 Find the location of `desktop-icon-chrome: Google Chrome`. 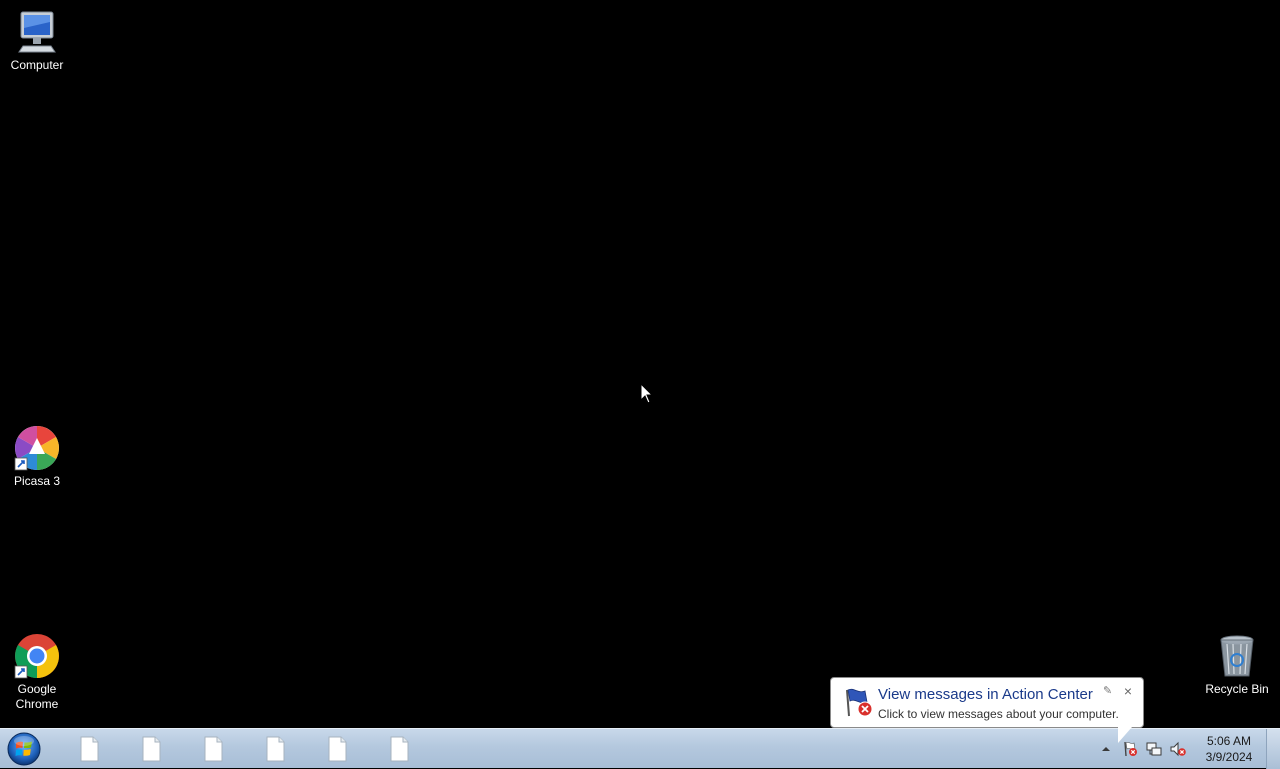

desktop-icon-chrome: Google Chrome is located at coordinates (37, 672).